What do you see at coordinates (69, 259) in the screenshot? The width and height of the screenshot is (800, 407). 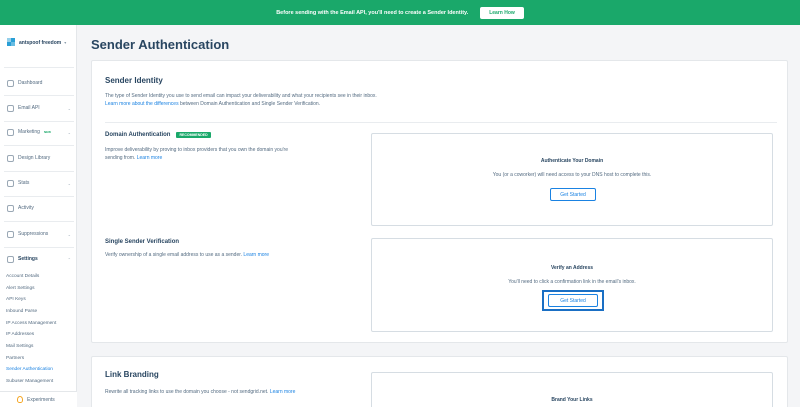 I see `chevron-up-icon: ⌃` at bounding box center [69, 259].